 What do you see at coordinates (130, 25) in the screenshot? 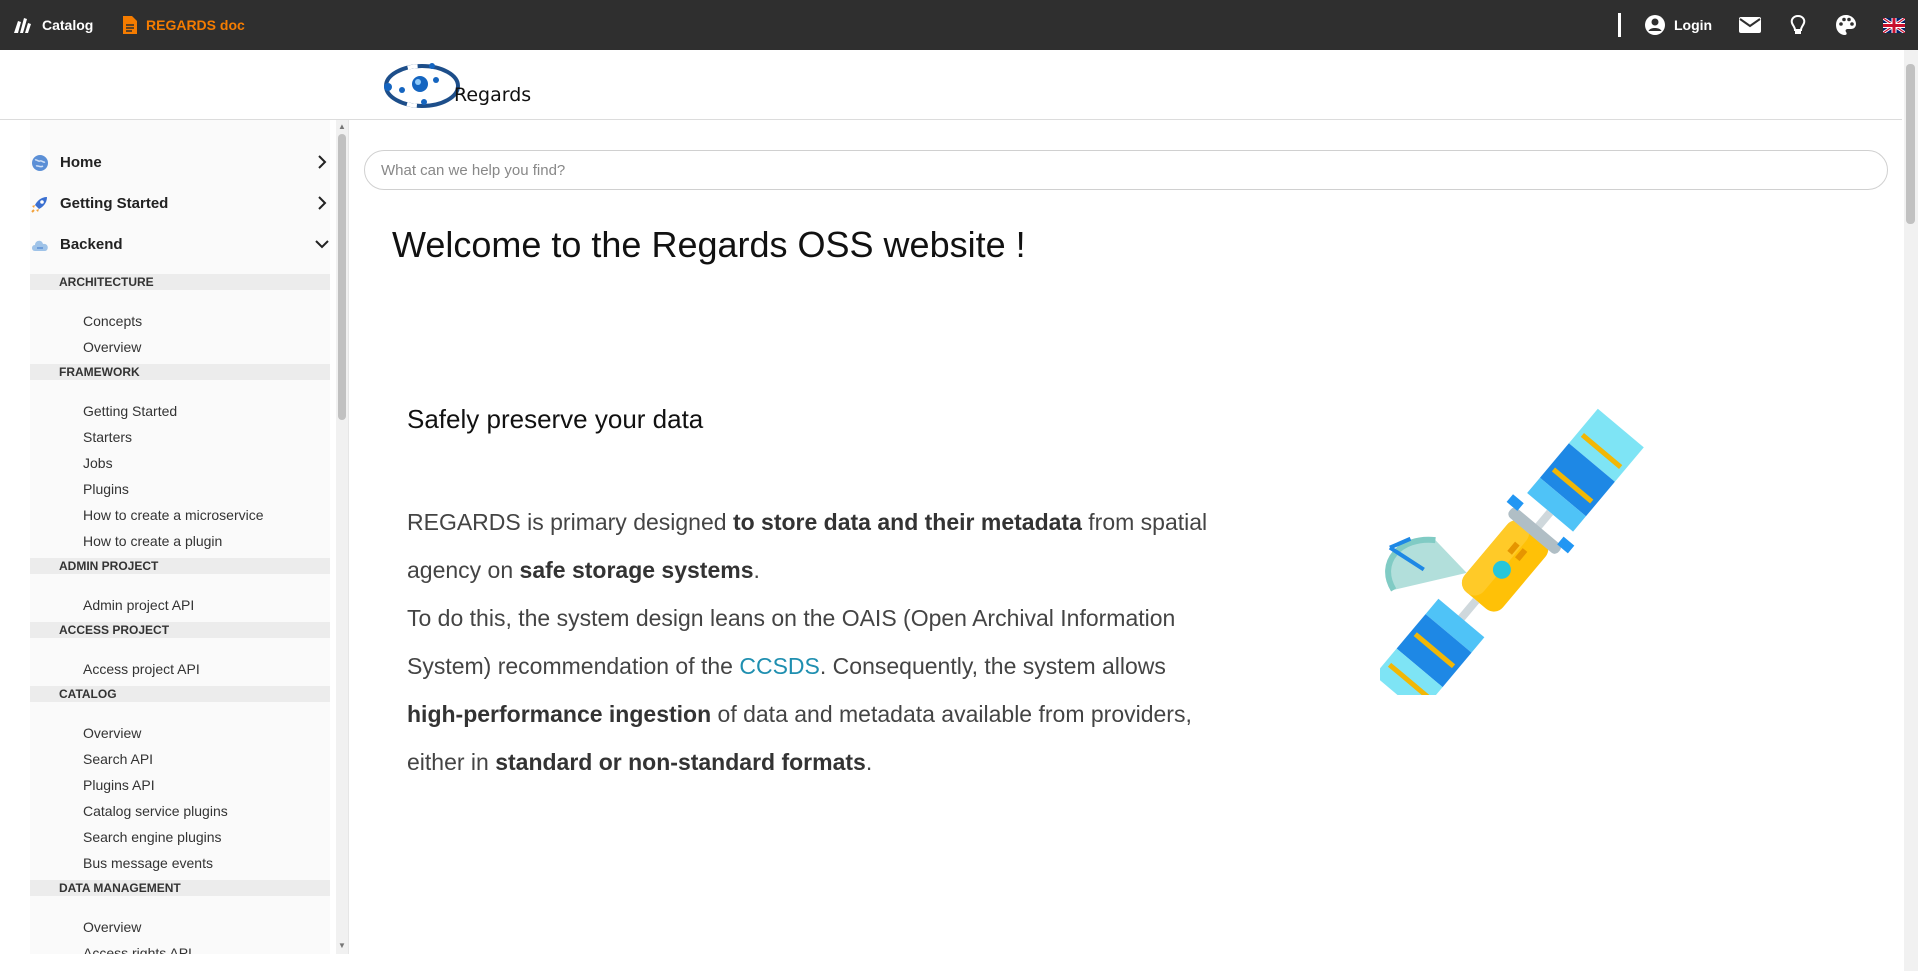
I see `document-icon` at bounding box center [130, 25].